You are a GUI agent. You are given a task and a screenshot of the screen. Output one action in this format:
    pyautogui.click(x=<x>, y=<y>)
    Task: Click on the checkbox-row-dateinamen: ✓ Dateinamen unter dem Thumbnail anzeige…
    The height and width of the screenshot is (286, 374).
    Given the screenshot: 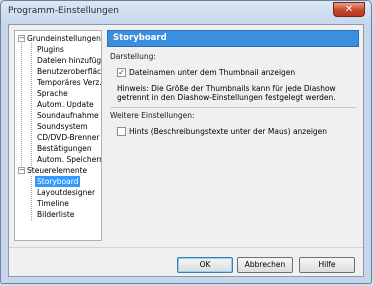 What is the action you would take?
    pyautogui.click(x=206, y=72)
    